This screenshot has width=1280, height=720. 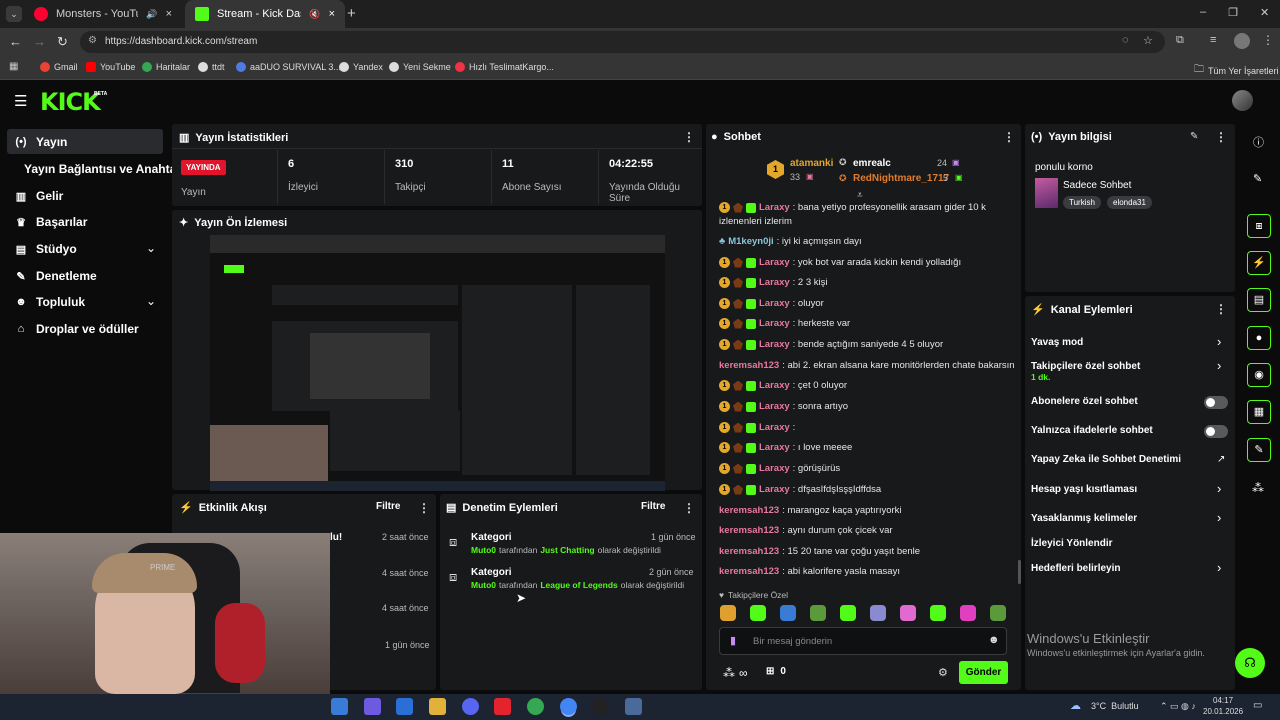 I want to click on raid-button: ⚡, so click(x=1259, y=263).